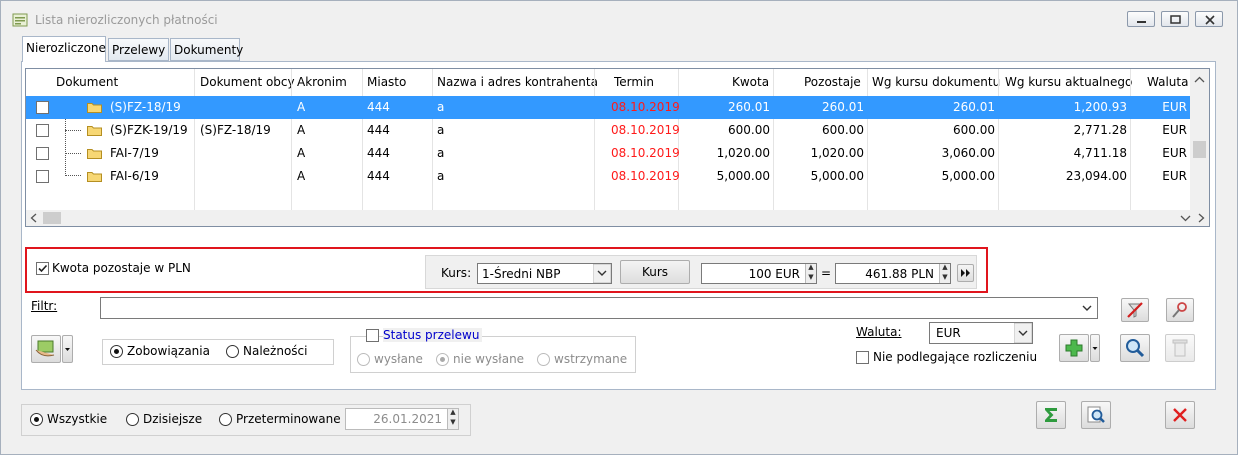  What do you see at coordinates (968, 153) in the screenshot?
I see `cell-wg-kursu-dokumentu: 3,060.00` at bounding box center [968, 153].